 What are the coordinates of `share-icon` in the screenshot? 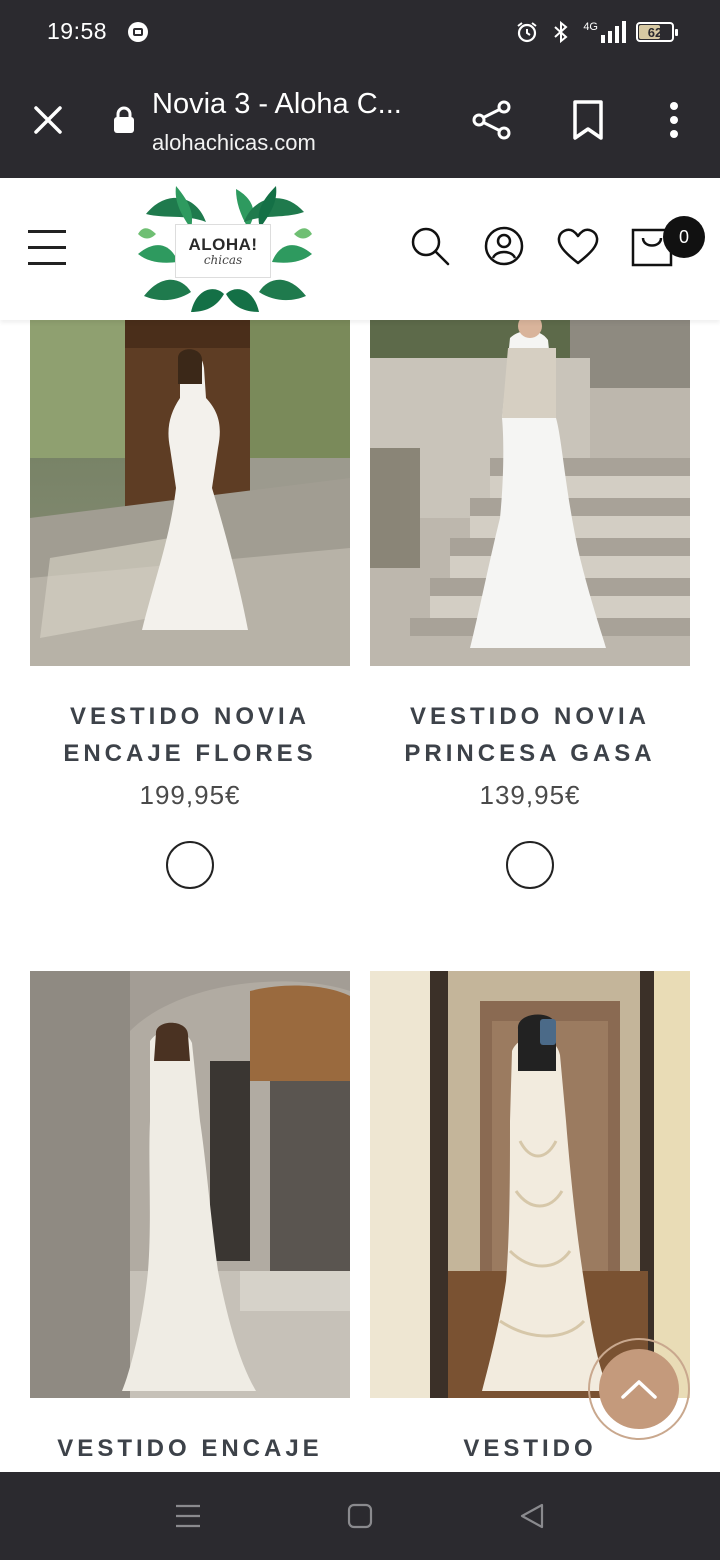 It's located at (492, 120).